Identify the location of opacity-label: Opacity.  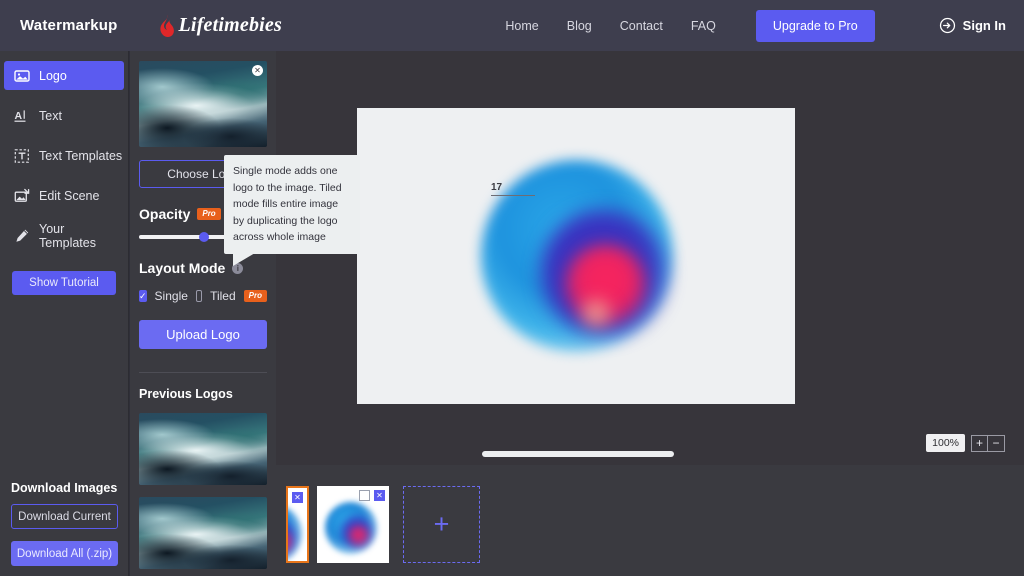
(165, 214).